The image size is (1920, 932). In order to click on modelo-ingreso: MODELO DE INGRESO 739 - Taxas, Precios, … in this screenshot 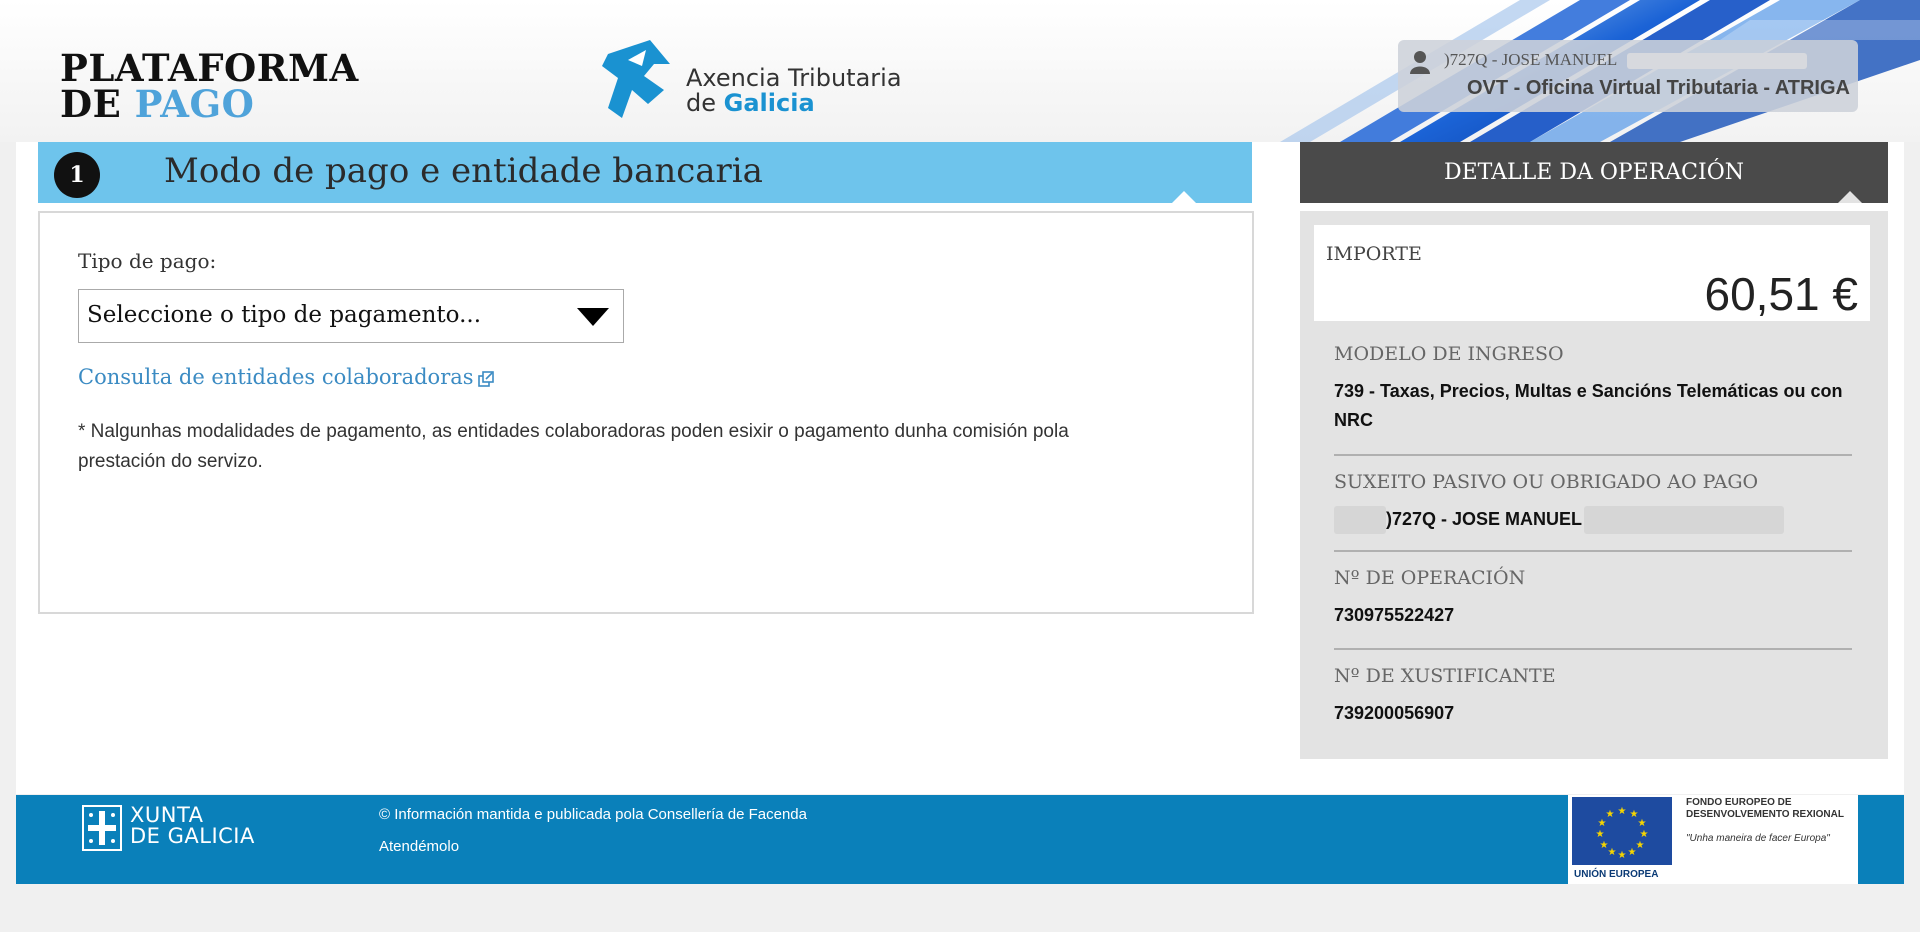, I will do `click(1592, 389)`.